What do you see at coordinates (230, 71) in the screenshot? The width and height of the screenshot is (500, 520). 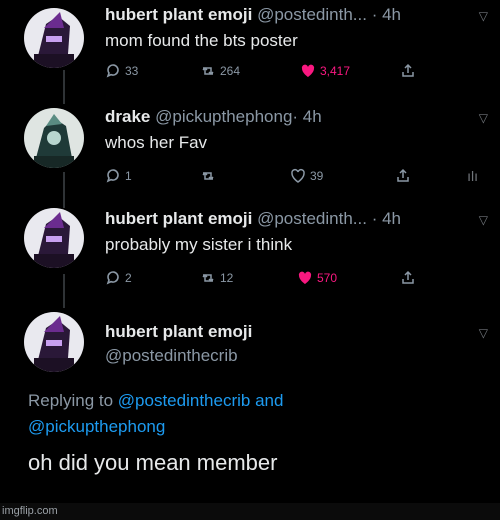 I see `retweet-count: 264` at bounding box center [230, 71].